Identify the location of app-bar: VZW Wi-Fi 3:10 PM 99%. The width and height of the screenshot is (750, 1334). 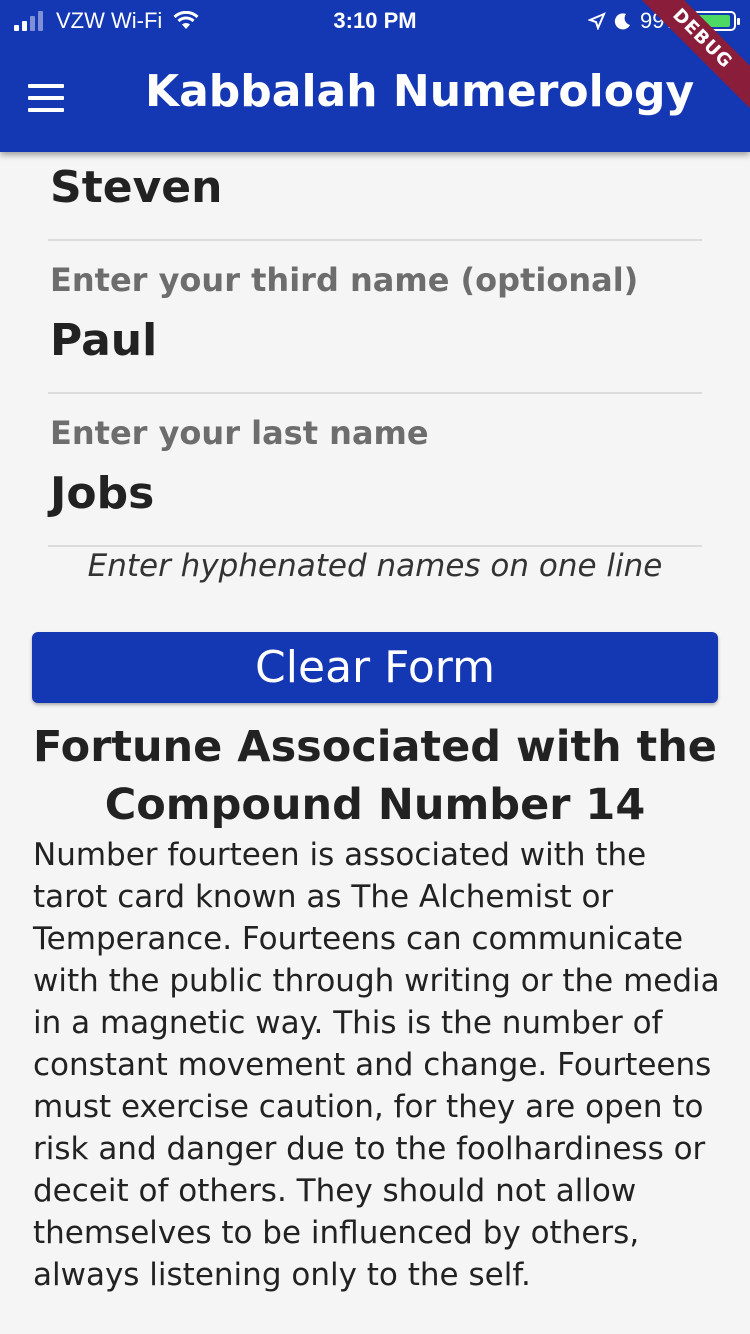
(375, 76).